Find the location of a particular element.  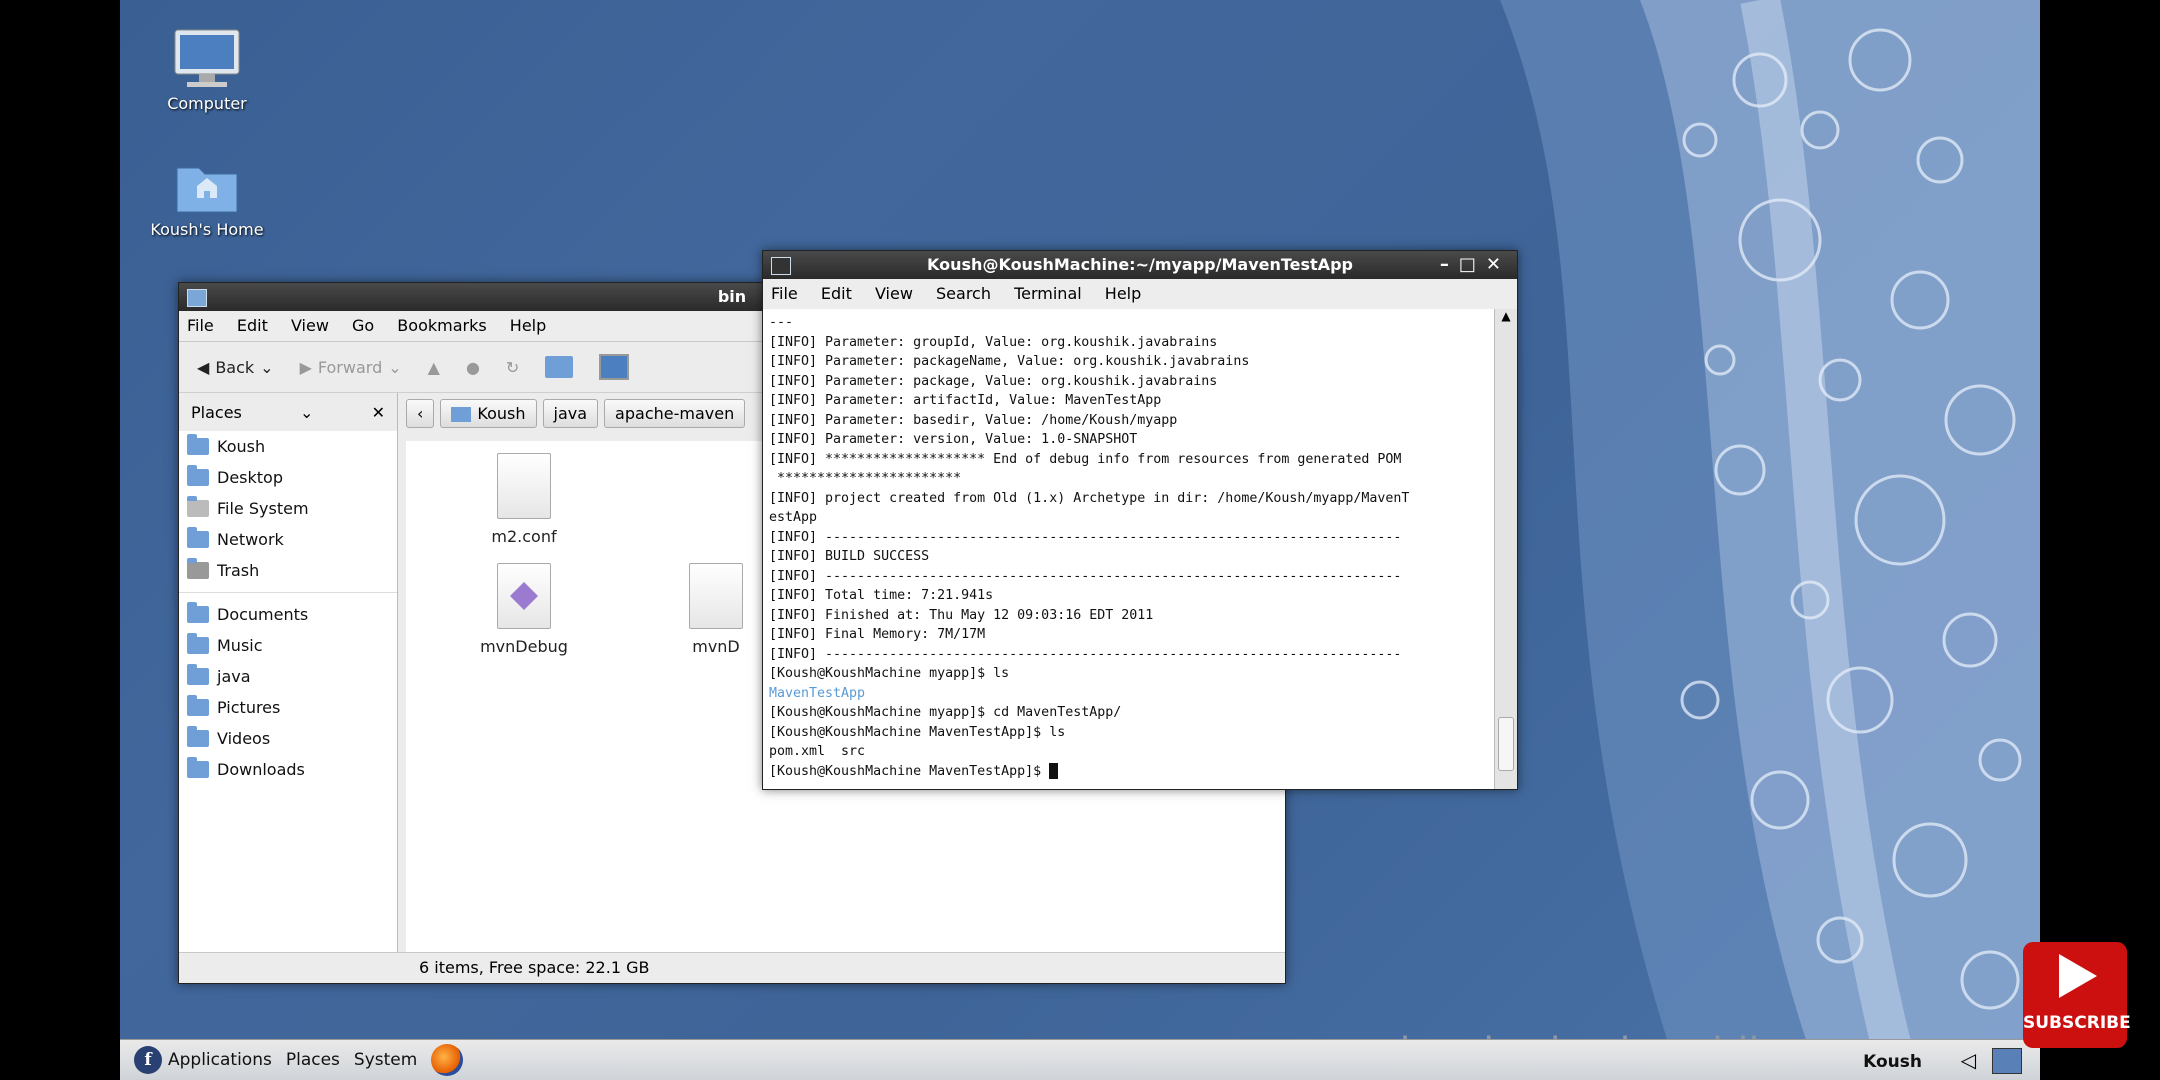

network-status-icon is located at coordinates (2007, 1061).